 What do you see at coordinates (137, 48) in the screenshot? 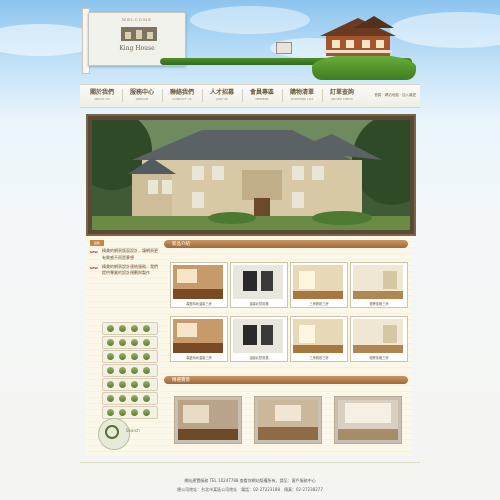
I see `logo-text: King House` at bounding box center [137, 48].